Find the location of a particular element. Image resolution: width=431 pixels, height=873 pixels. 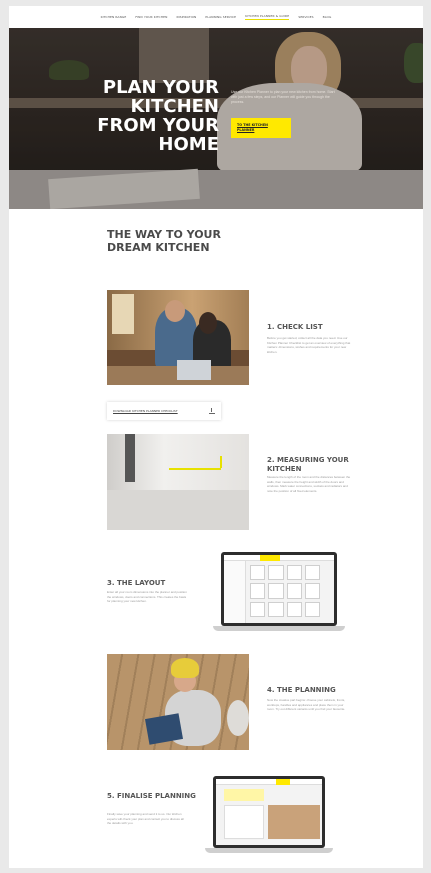

step-3-laptop is located at coordinates (279, 593).